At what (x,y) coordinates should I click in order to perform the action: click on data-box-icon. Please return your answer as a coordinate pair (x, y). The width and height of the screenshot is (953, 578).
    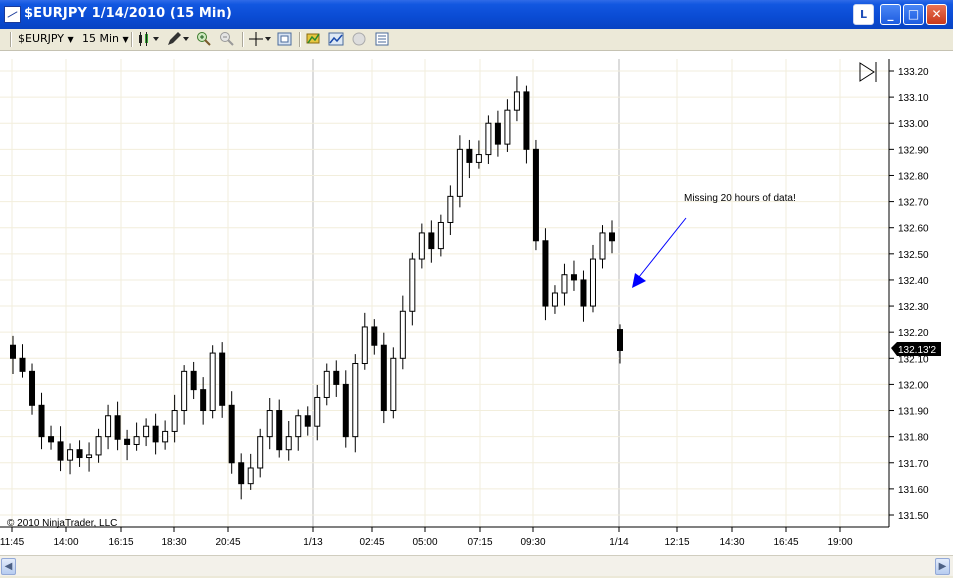
    Looking at the image, I should click on (285, 39).